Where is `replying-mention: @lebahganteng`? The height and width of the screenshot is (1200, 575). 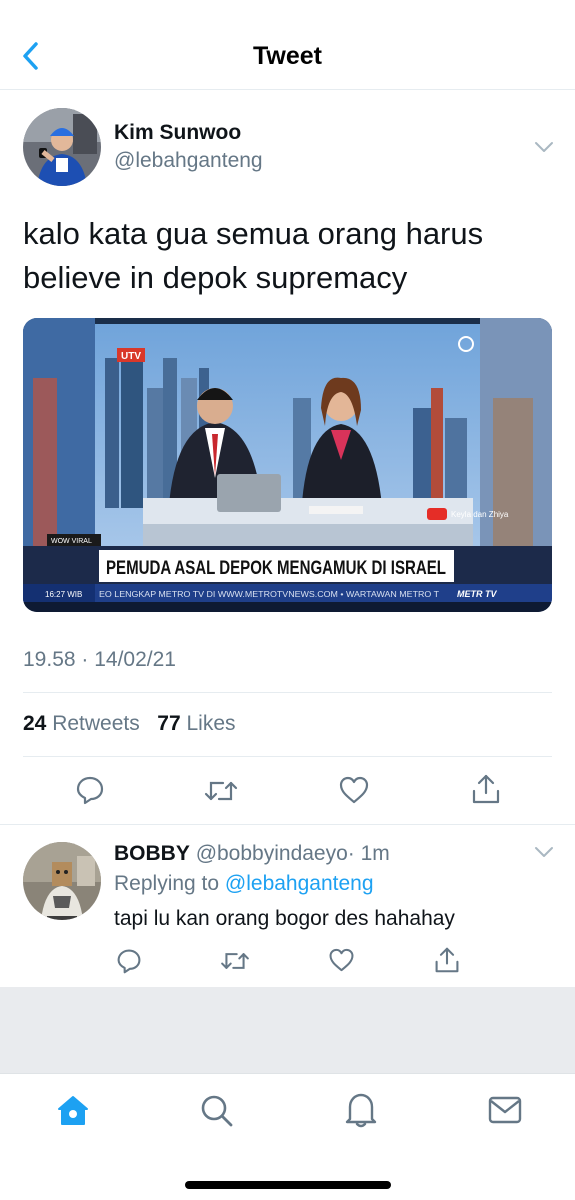 replying-mention: @lebahganteng is located at coordinates (299, 883).